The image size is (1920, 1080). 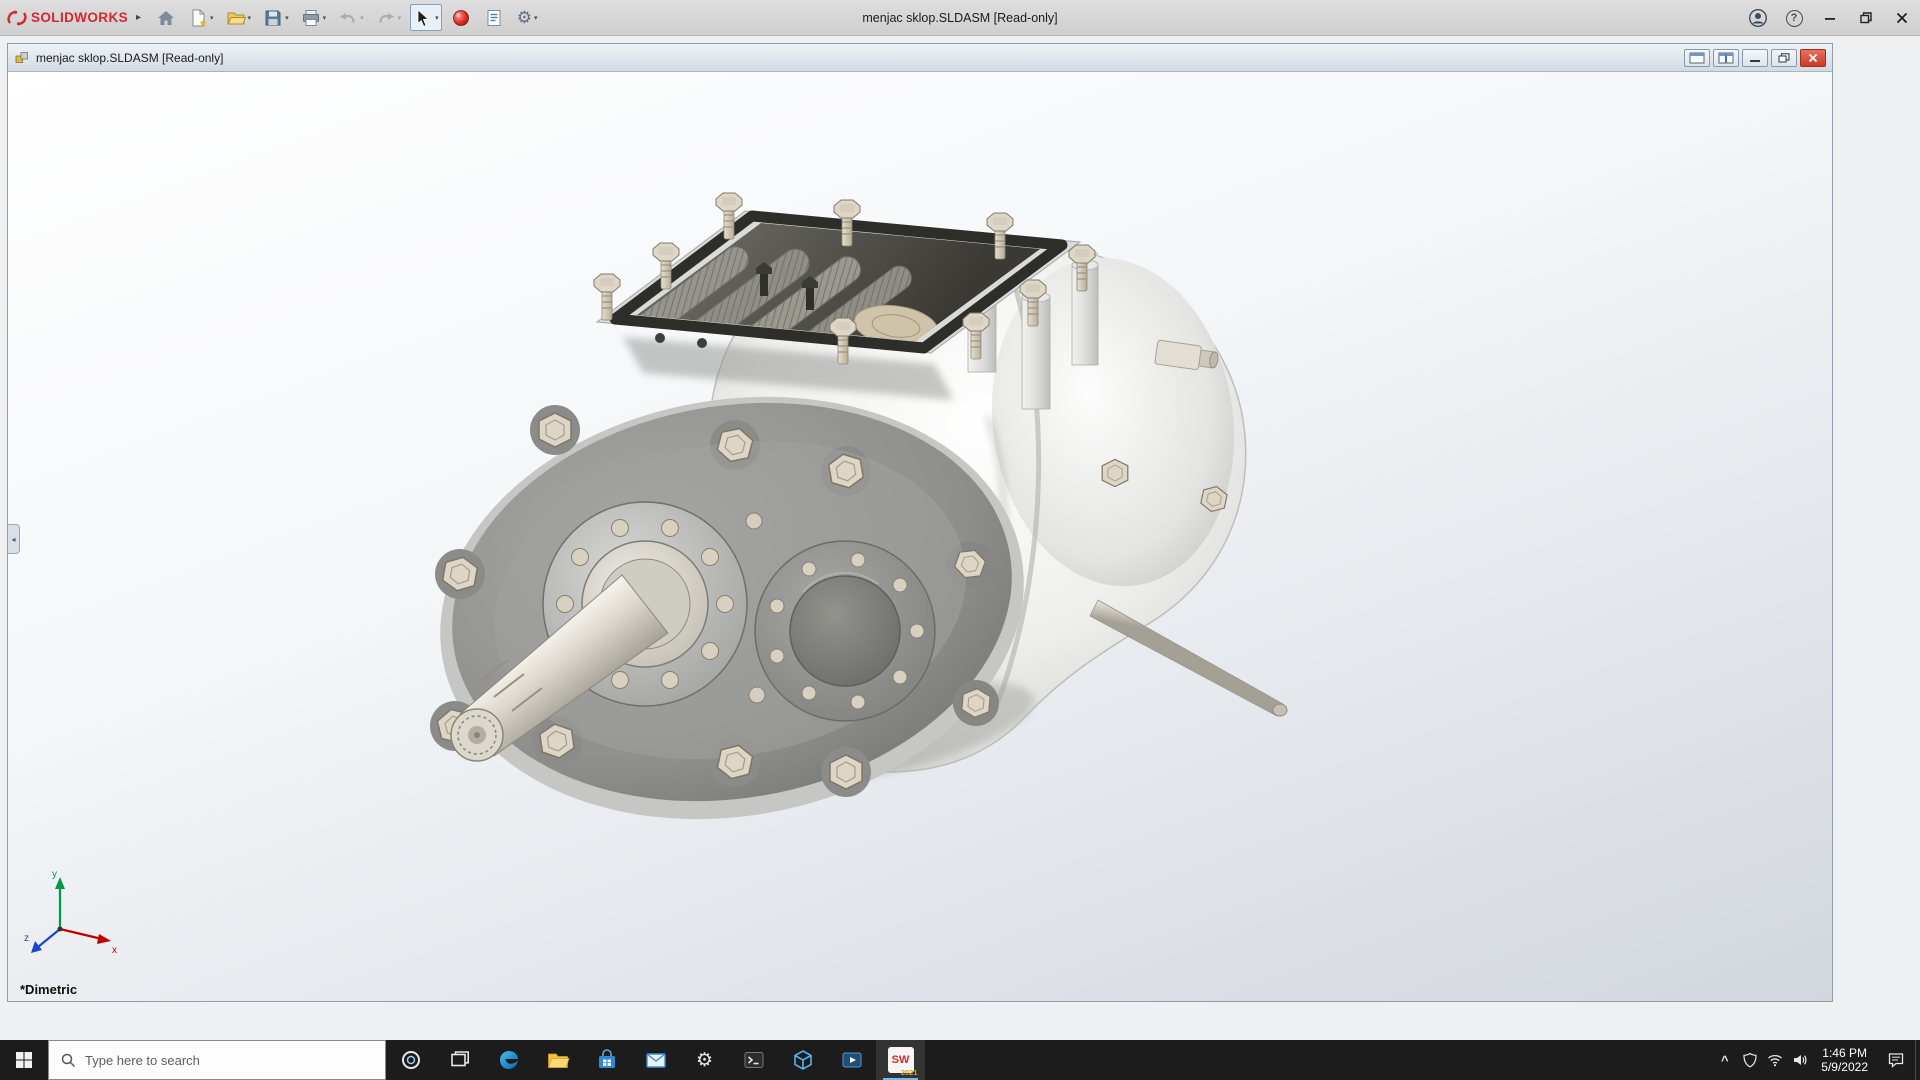 I want to click on restore-button, so click(x=1866, y=18).